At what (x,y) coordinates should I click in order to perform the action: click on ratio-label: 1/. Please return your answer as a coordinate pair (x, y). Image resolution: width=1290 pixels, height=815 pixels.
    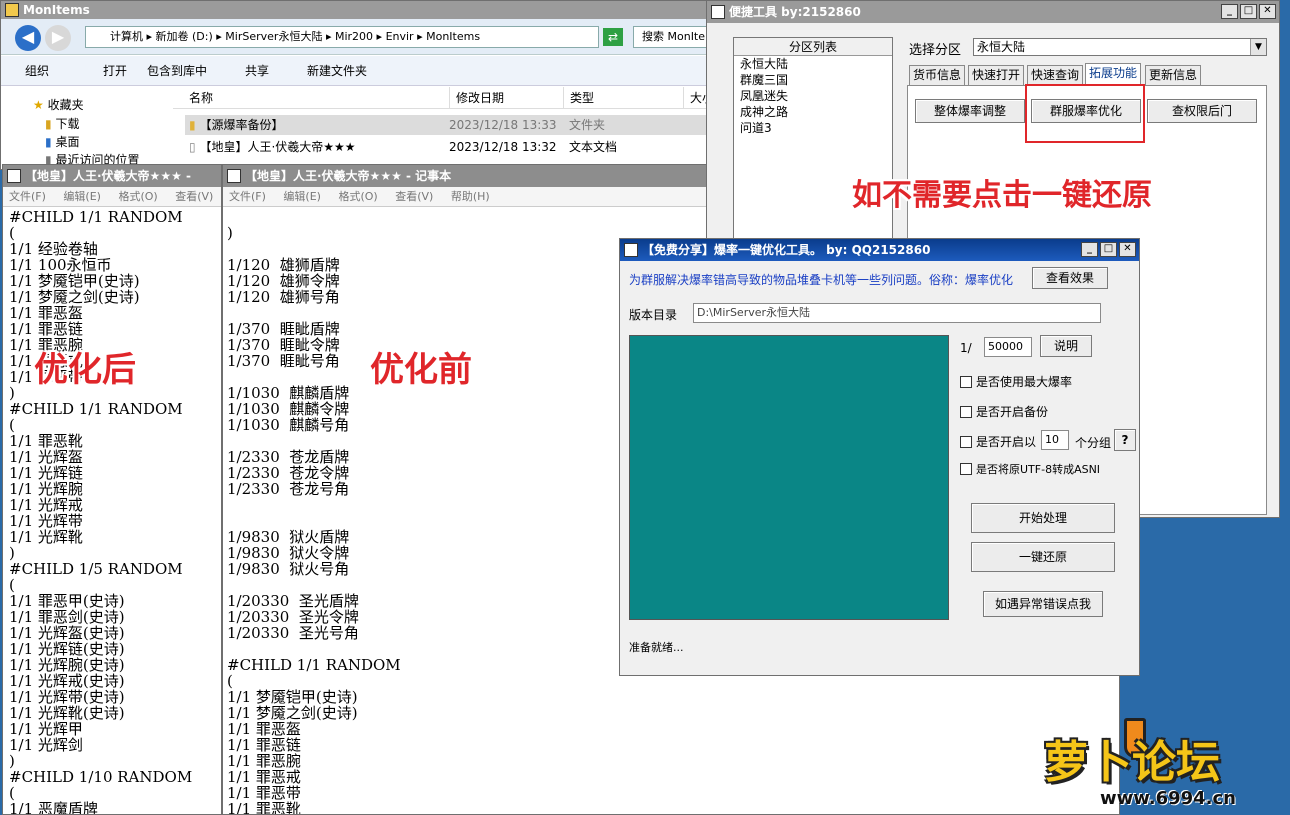
    Looking at the image, I should click on (966, 348).